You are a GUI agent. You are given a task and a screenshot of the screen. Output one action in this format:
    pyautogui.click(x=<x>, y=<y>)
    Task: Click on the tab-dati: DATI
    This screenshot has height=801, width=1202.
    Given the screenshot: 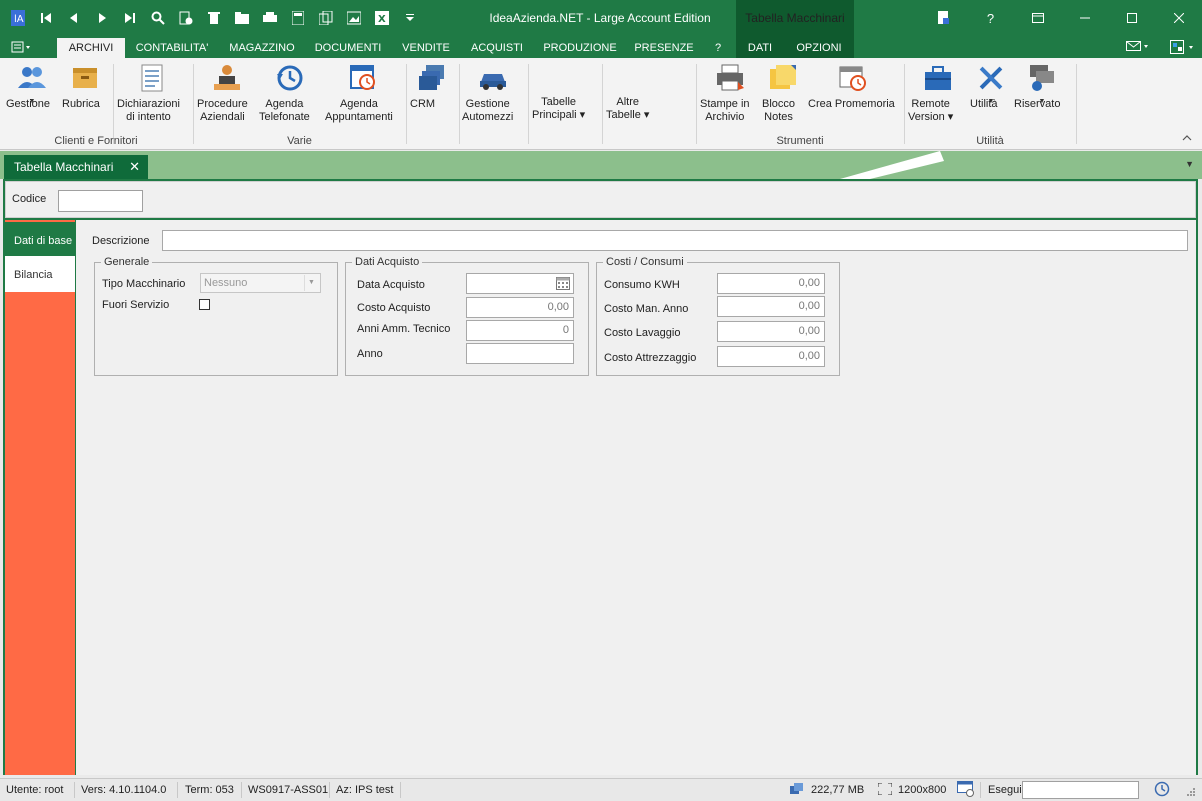 What is the action you would take?
    pyautogui.click(x=760, y=48)
    